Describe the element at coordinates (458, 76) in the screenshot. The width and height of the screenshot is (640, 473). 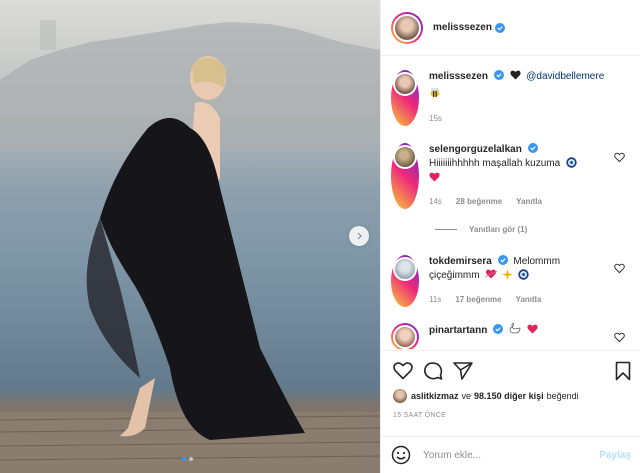
I see `caption-username: melisssezen` at that location.